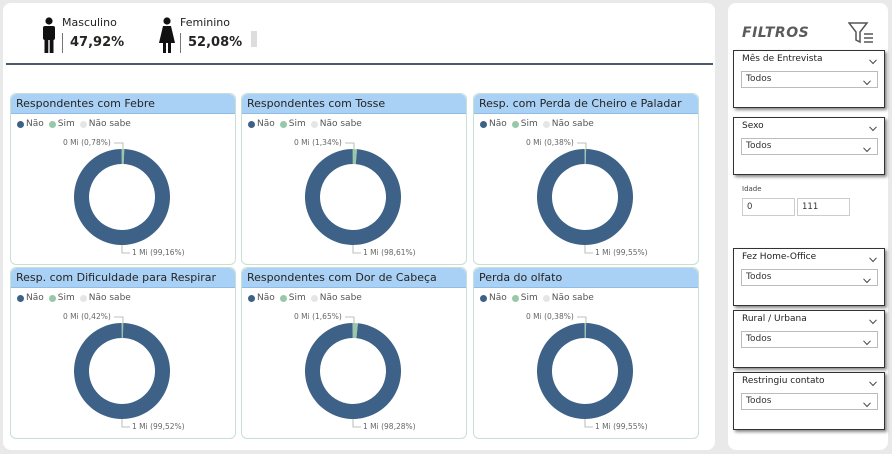 Image resolution: width=892 pixels, height=454 pixels. Describe the element at coordinates (809, 319) in the screenshot. I see `slicer-header: Rural / Urbana` at that location.